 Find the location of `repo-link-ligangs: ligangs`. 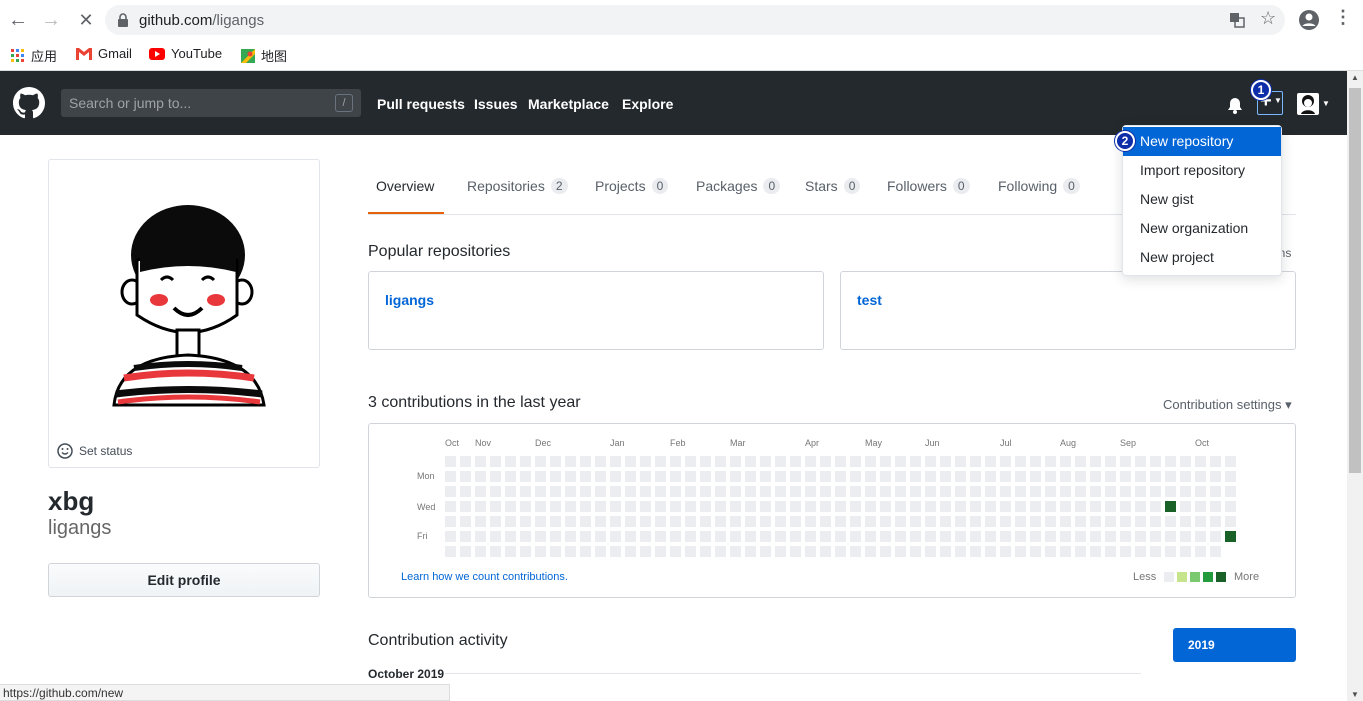

repo-link-ligangs: ligangs is located at coordinates (409, 300).